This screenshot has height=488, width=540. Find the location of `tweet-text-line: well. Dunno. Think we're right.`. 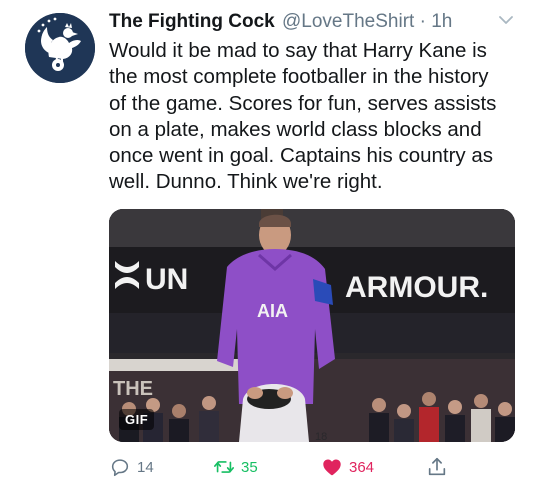

tweet-text-line: well. Dunno. Think we're right. is located at coordinates (246, 182).